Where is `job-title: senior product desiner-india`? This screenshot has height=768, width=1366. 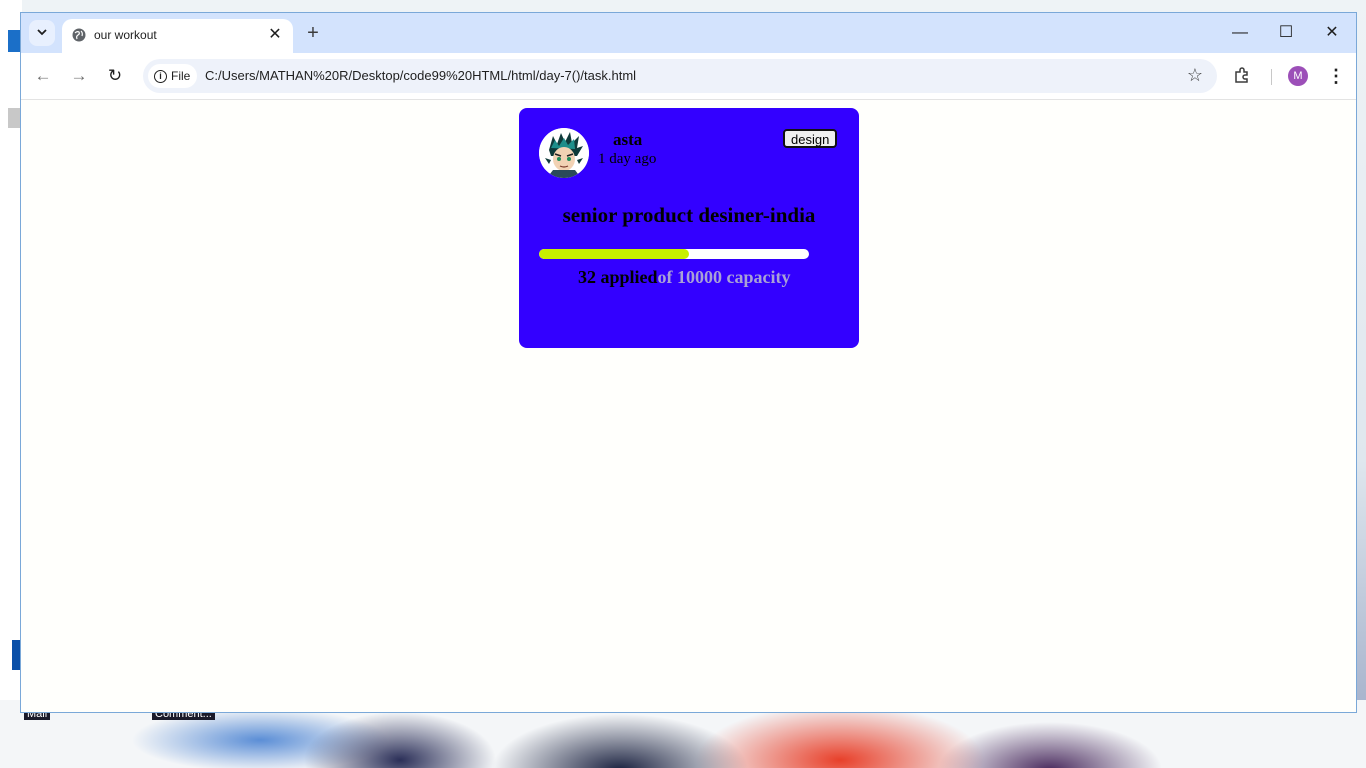 job-title: senior product desiner-india is located at coordinates (689, 215).